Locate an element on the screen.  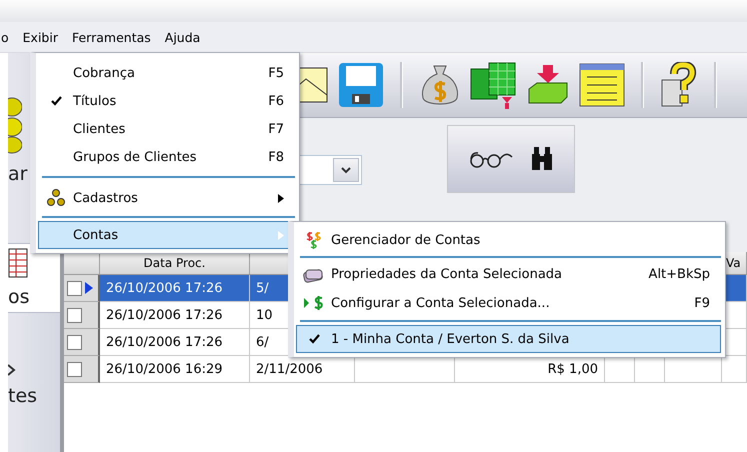
menu-item: Cobrança F5 is located at coordinates (166, 73).